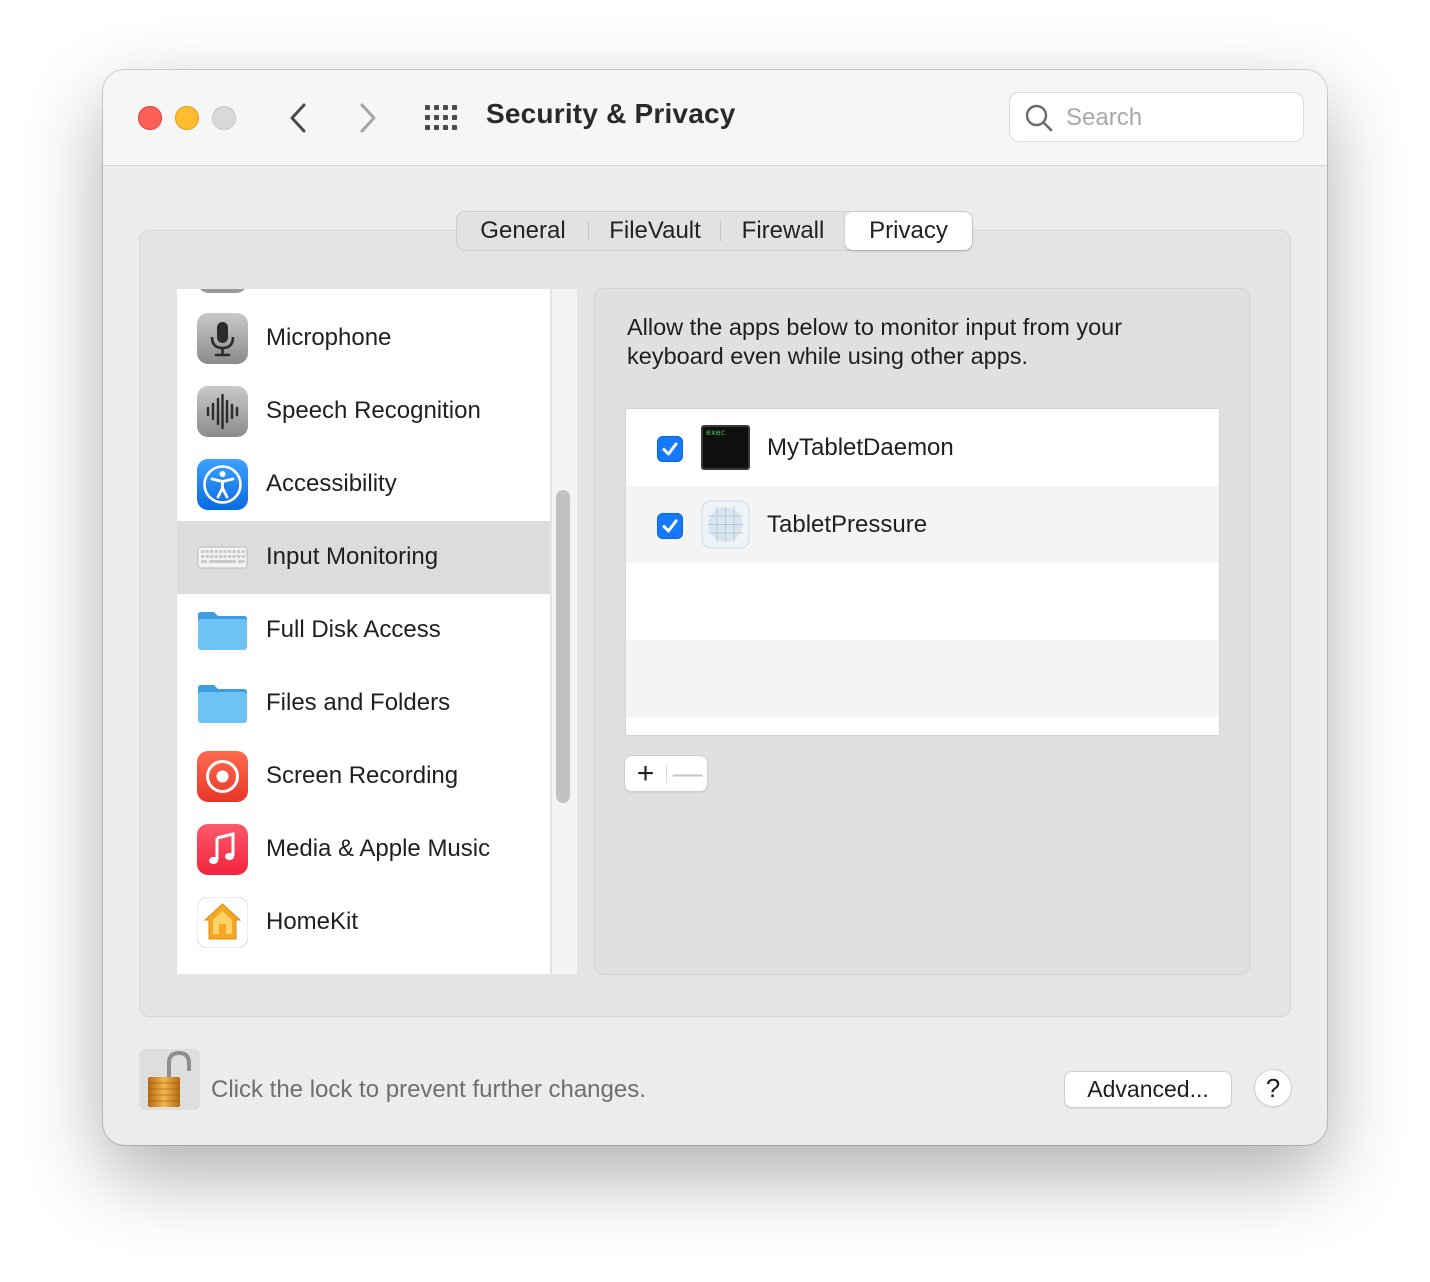  Describe the element at coordinates (783, 231) in the screenshot. I see `tab-firewall: Firewall` at that location.